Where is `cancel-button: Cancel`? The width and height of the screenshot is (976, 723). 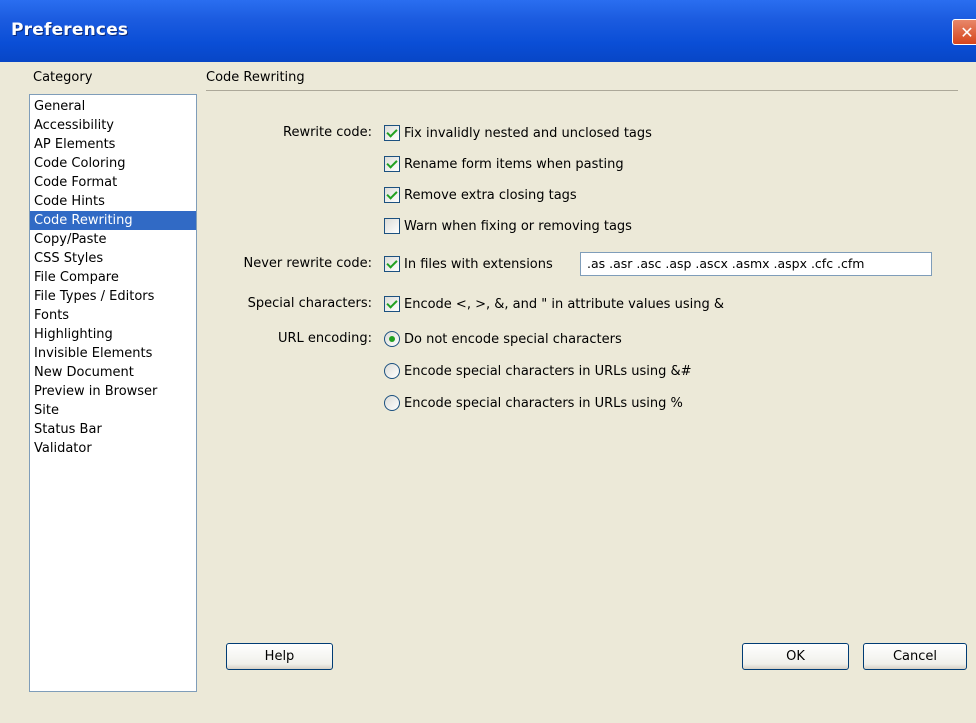
cancel-button: Cancel is located at coordinates (915, 656).